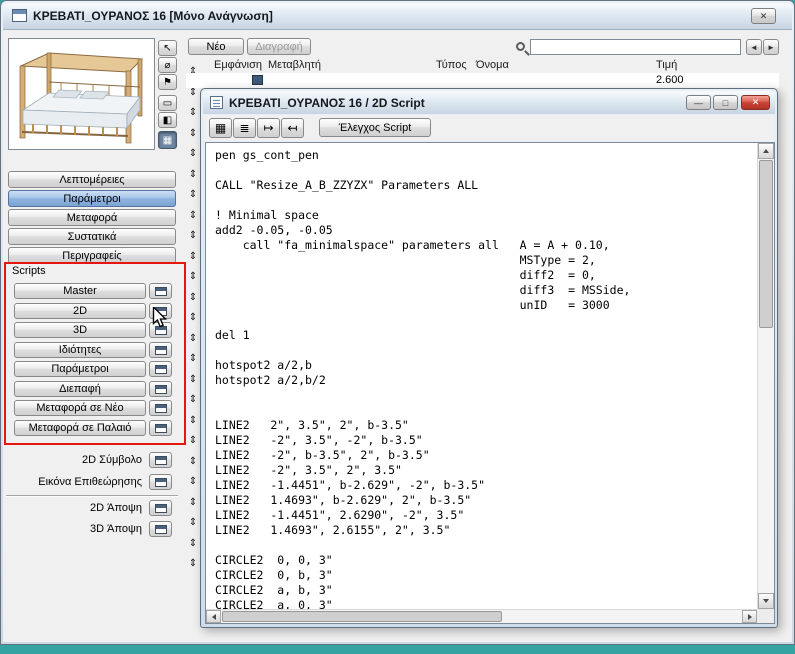 The width and height of the screenshot is (795, 654). Describe the element at coordinates (80, 330) in the screenshot. I see `script-button-3d: 3D` at that location.